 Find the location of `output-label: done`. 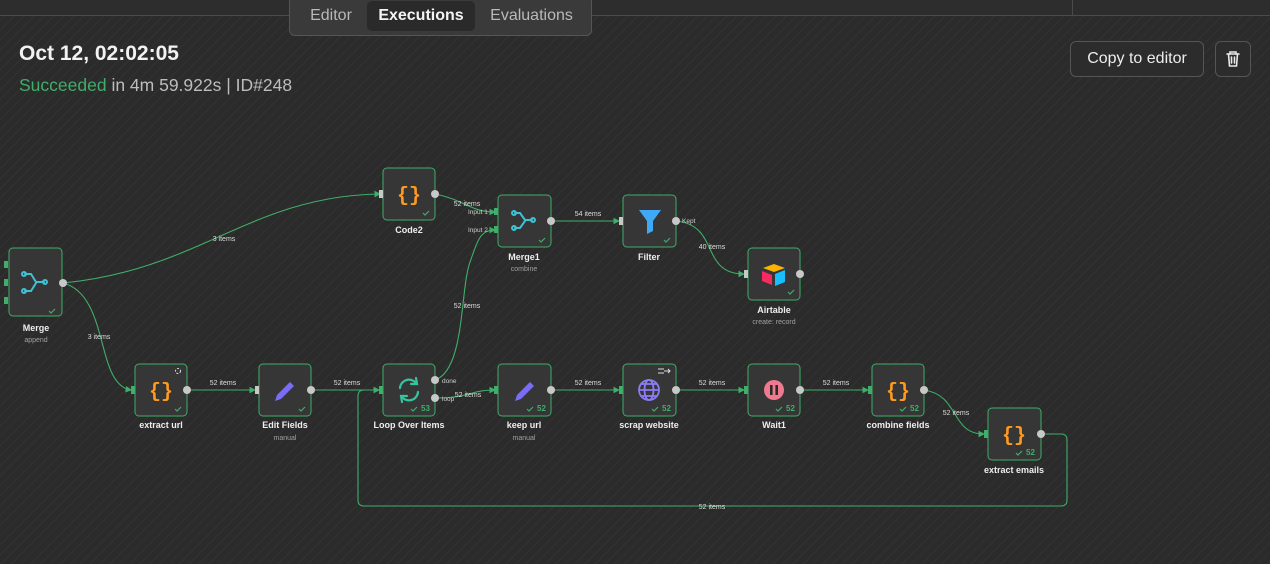

output-label: done is located at coordinates (449, 381).